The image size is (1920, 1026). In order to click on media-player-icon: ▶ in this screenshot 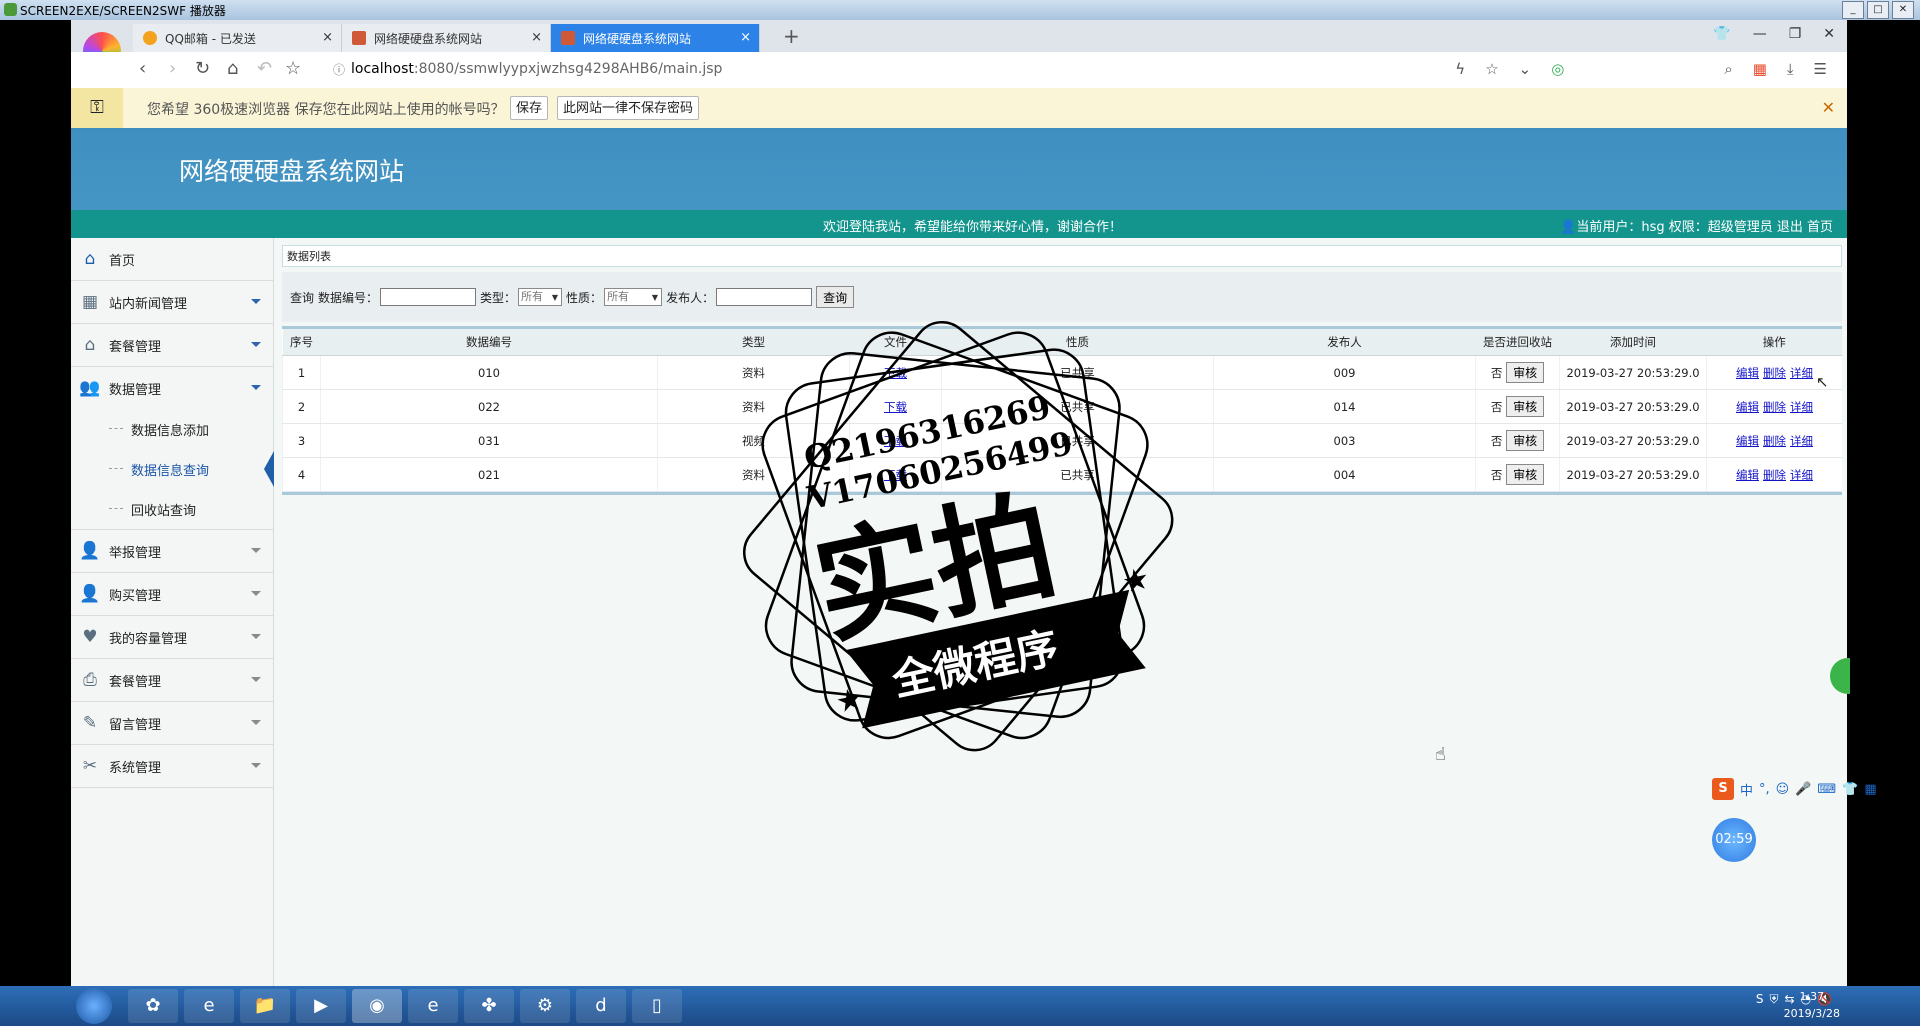, I will do `click(321, 1006)`.